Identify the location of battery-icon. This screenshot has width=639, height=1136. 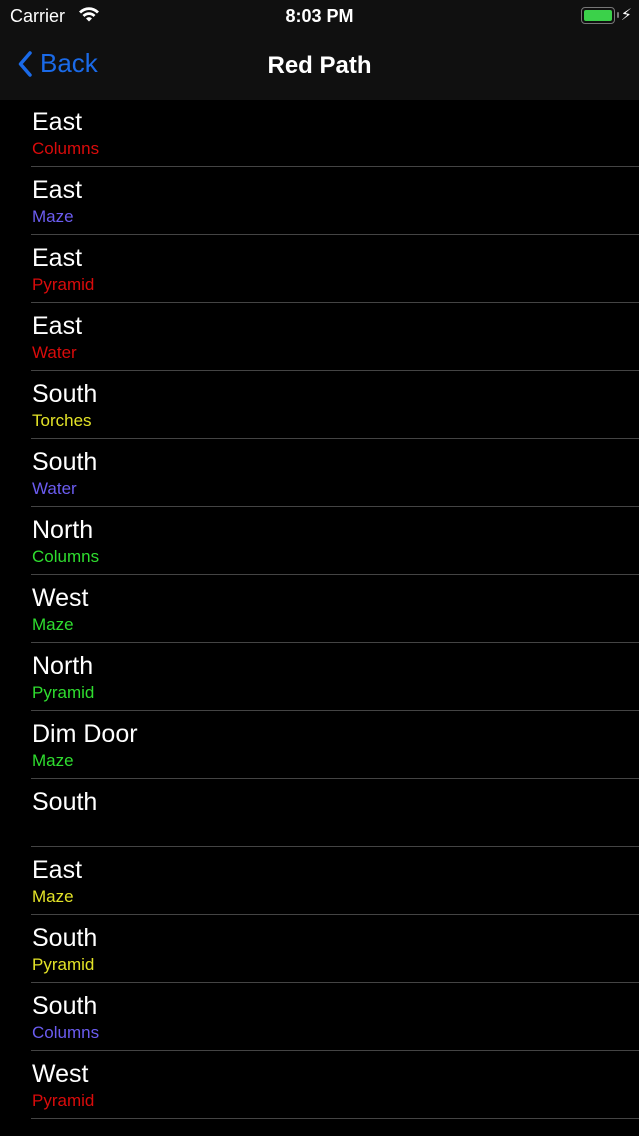
(600, 15).